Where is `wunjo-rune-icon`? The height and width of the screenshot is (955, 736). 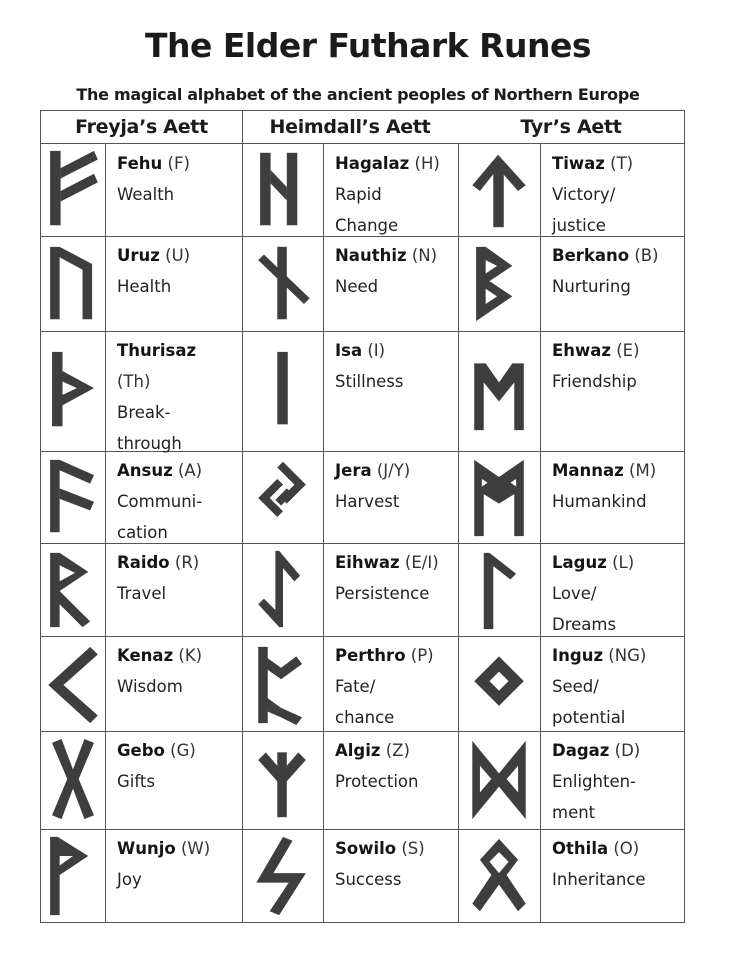
wunjo-rune-icon is located at coordinates (69, 876).